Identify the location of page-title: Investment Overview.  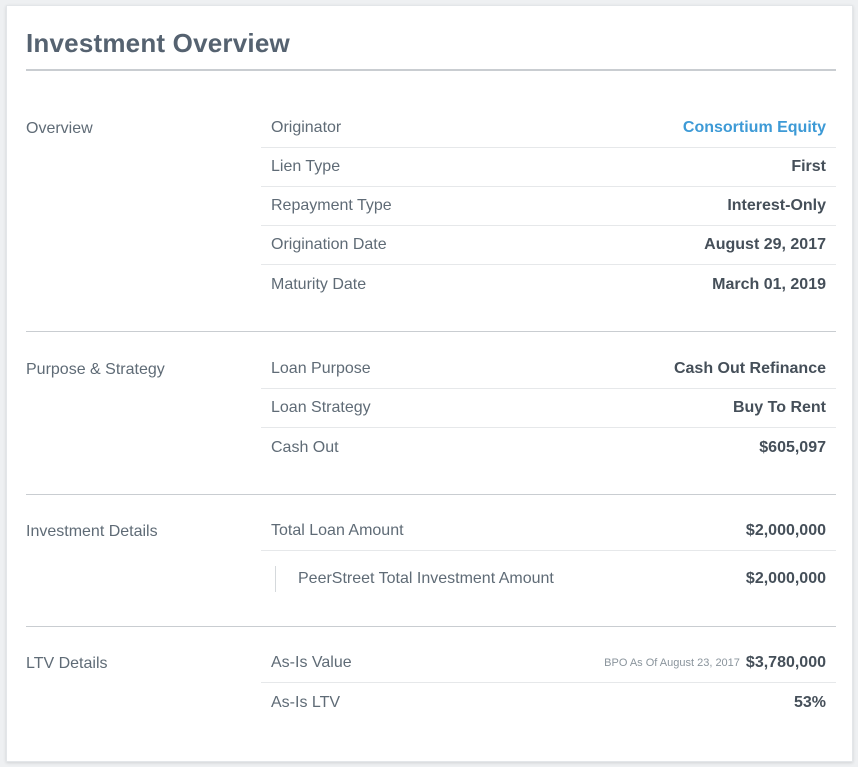
(158, 43).